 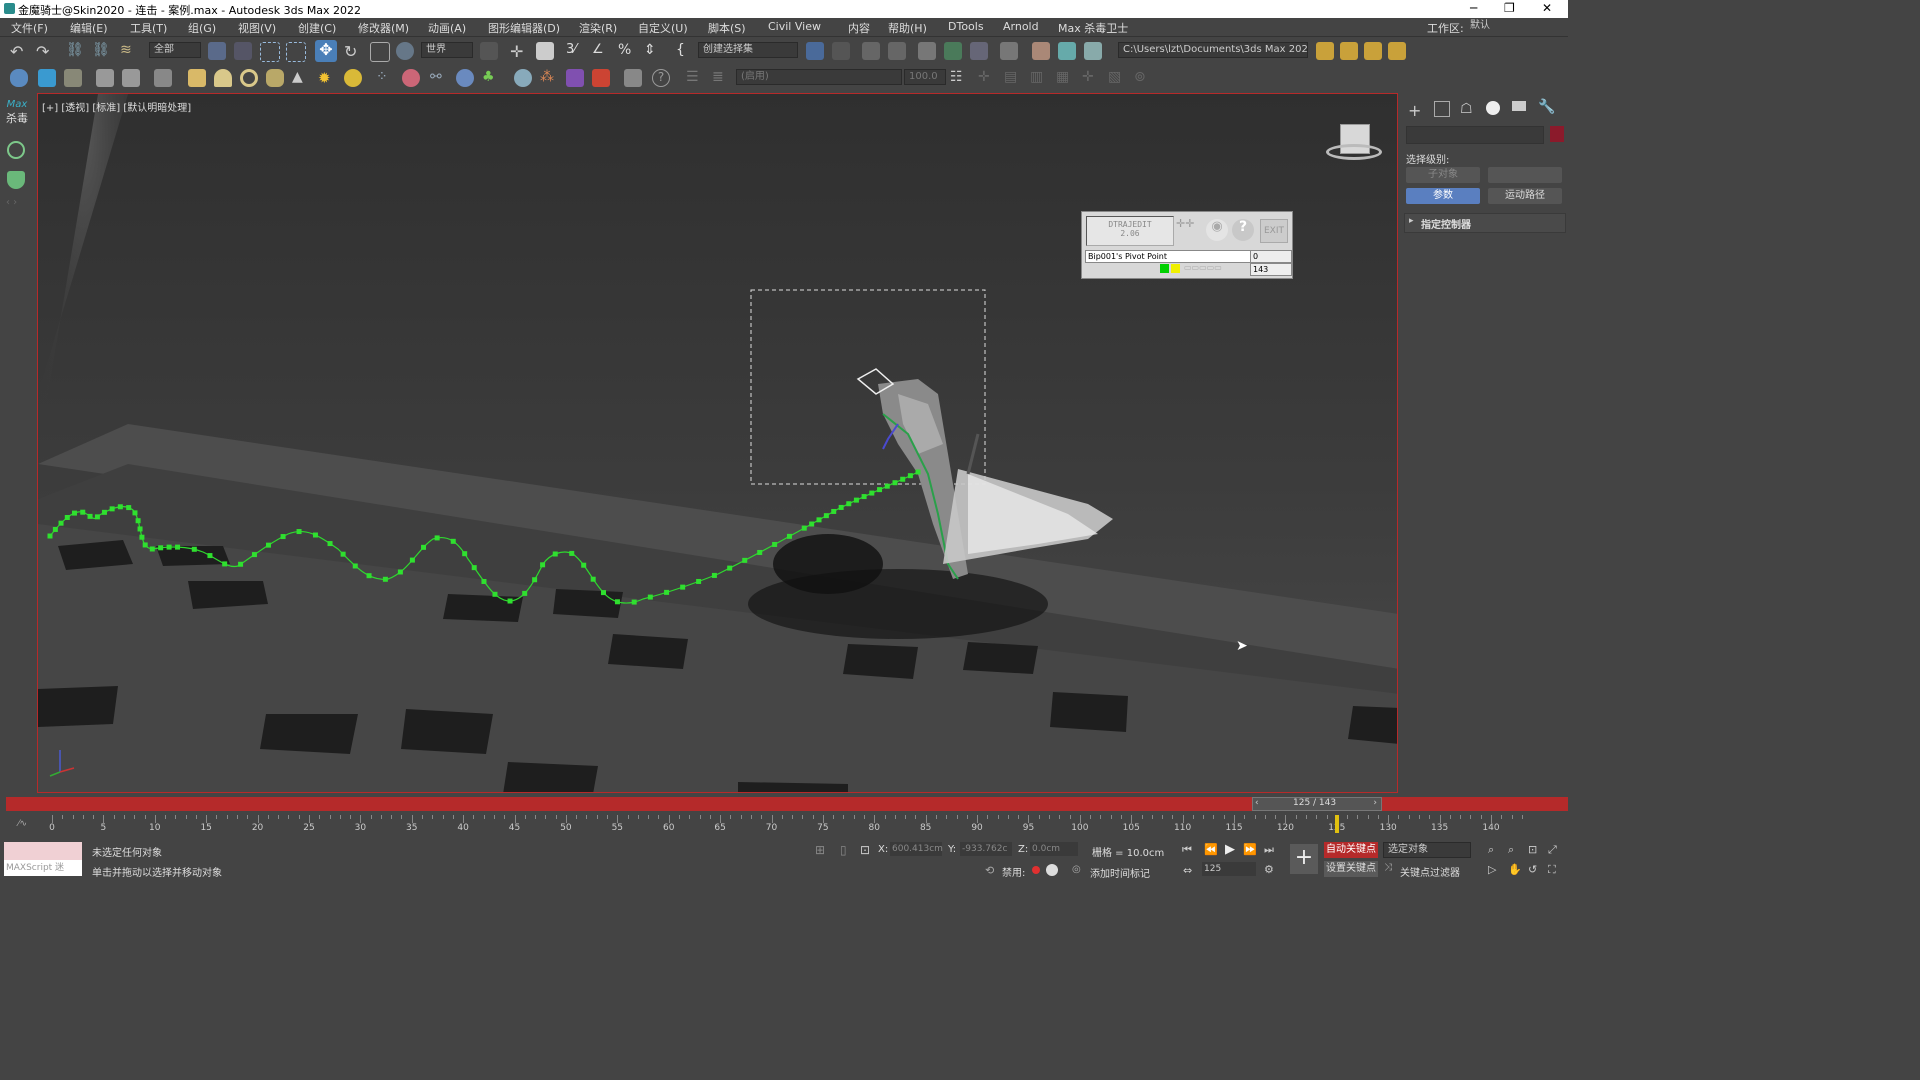 What do you see at coordinates (653, 51) in the screenshot?
I see `spinner-snap-icon: ⇕` at bounding box center [653, 51].